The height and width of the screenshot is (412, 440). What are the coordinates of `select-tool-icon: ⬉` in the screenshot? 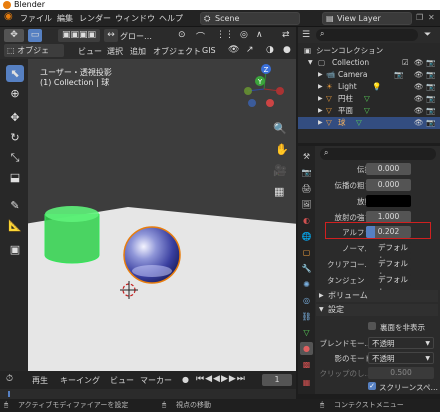 It's located at (15, 73).